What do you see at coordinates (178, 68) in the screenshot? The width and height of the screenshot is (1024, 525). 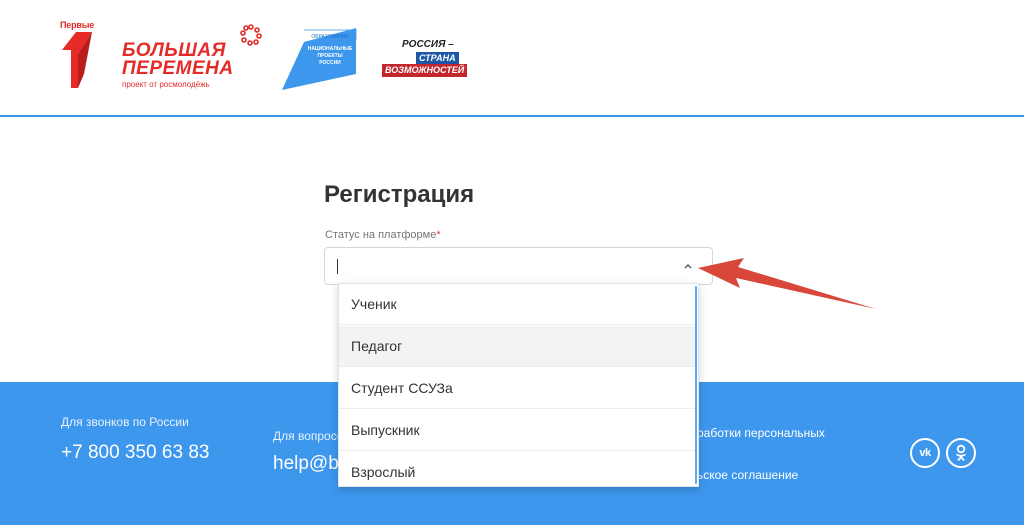 I see `logo-bp-line2: ПЕРЕМЕНА` at bounding box center [178, 68].